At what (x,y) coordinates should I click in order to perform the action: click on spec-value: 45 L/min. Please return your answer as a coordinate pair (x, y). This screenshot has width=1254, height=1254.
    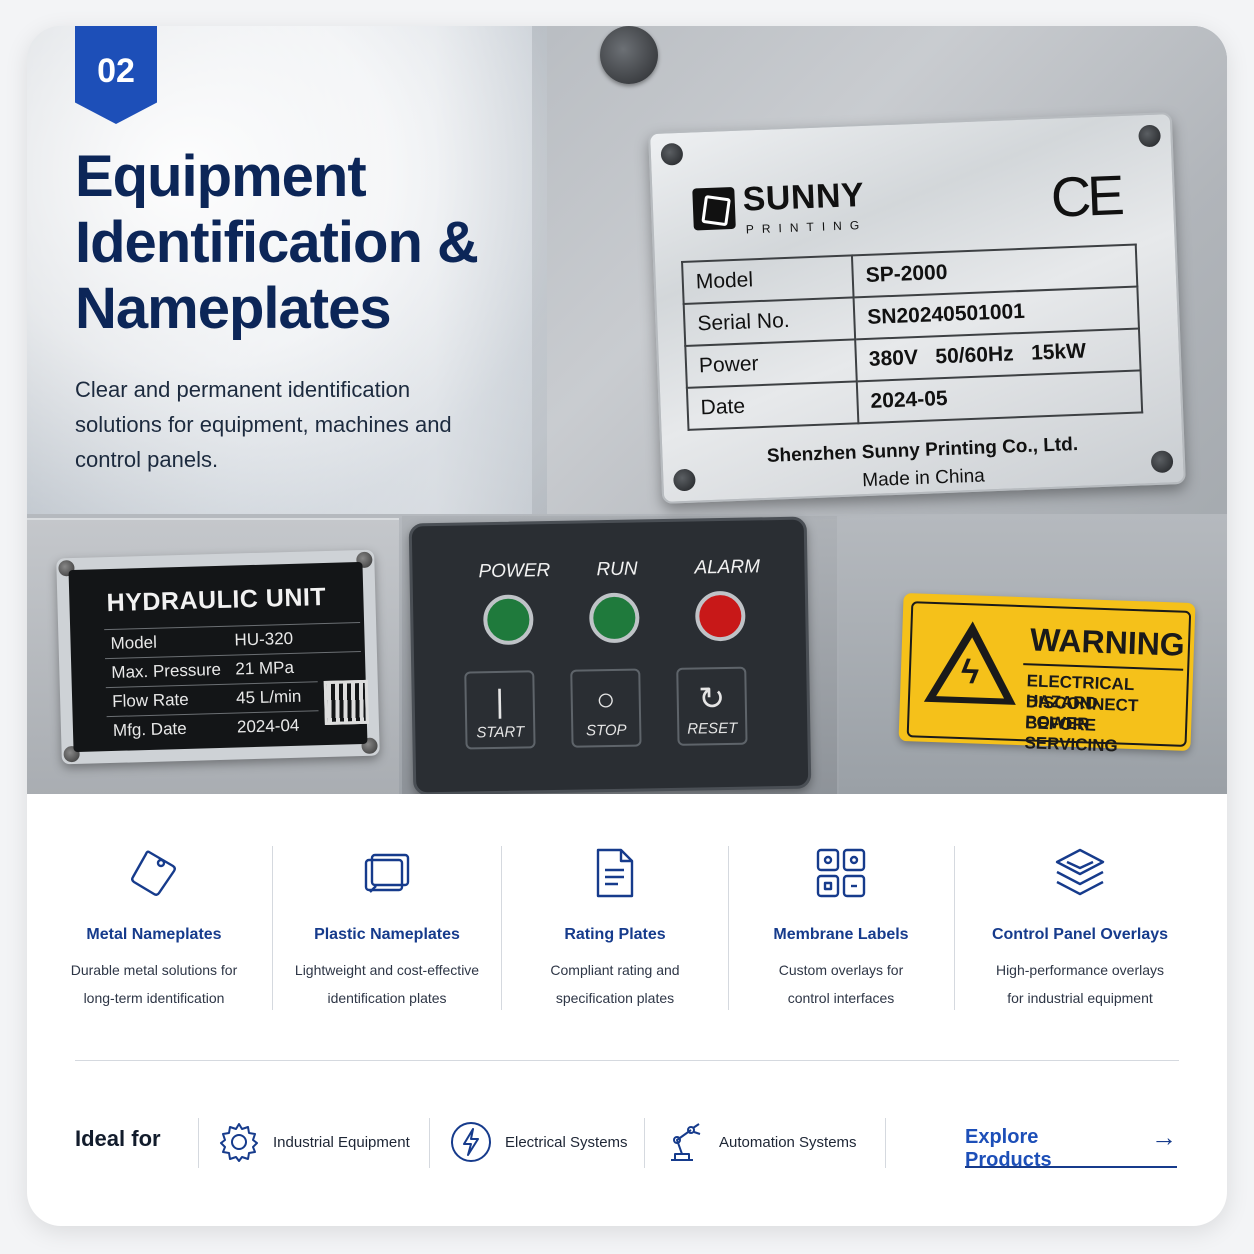
    Looking at the image, I should click on (268, 697).